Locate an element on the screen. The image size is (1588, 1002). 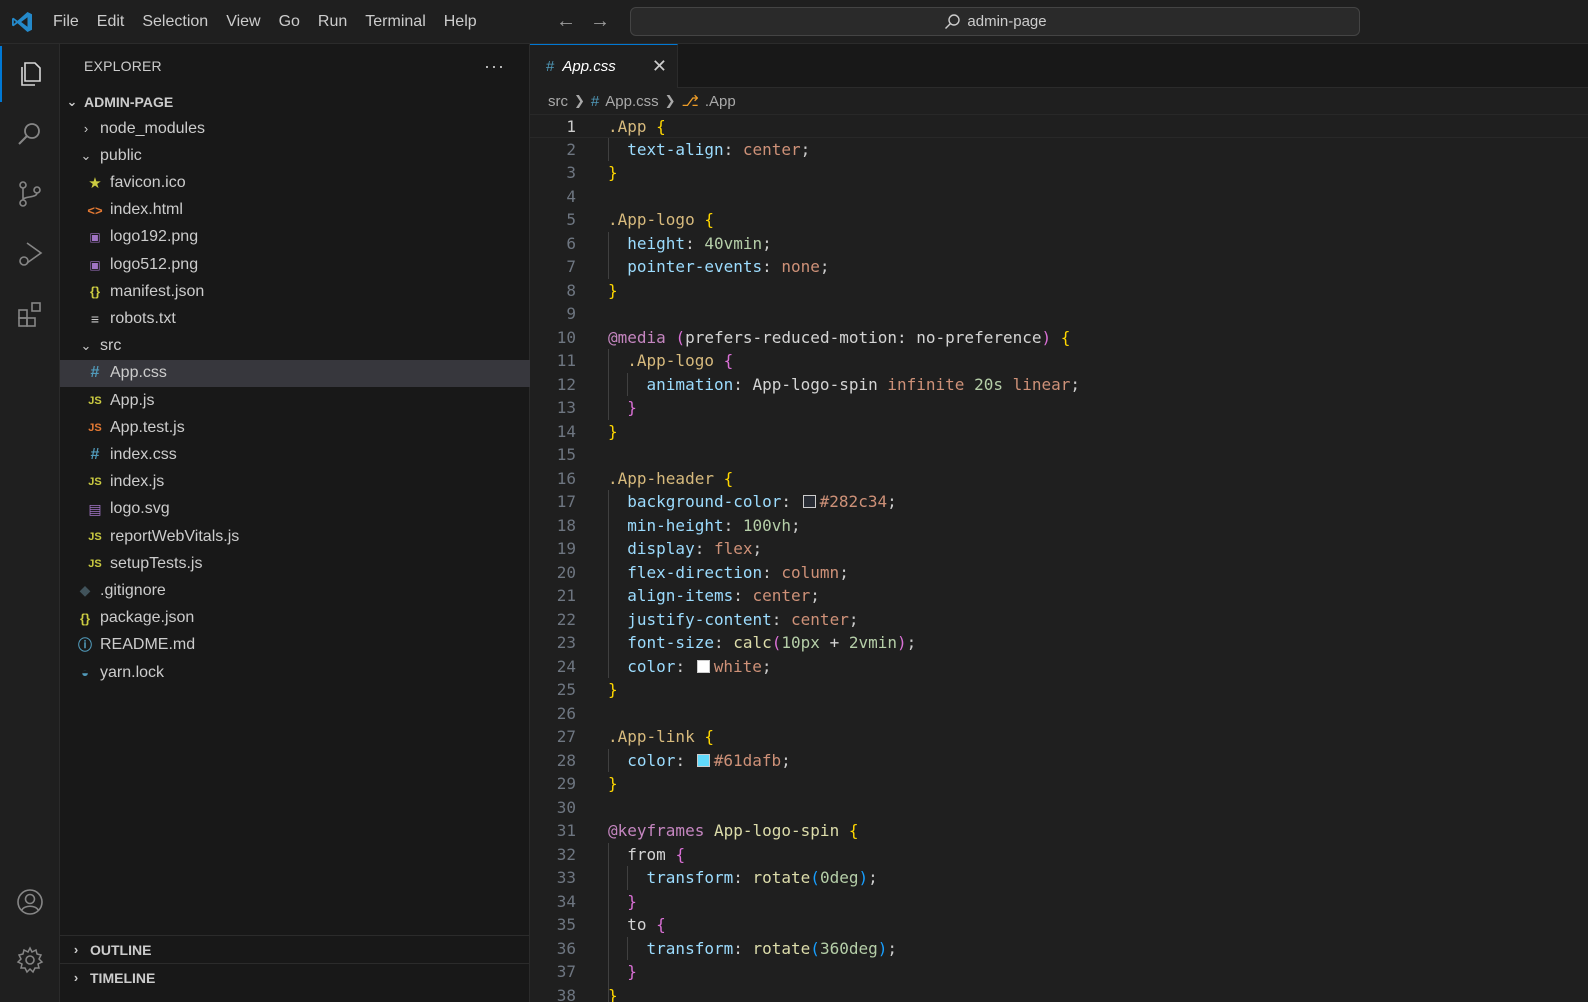
code-line: 38} is located at coordinates (1059, 993).